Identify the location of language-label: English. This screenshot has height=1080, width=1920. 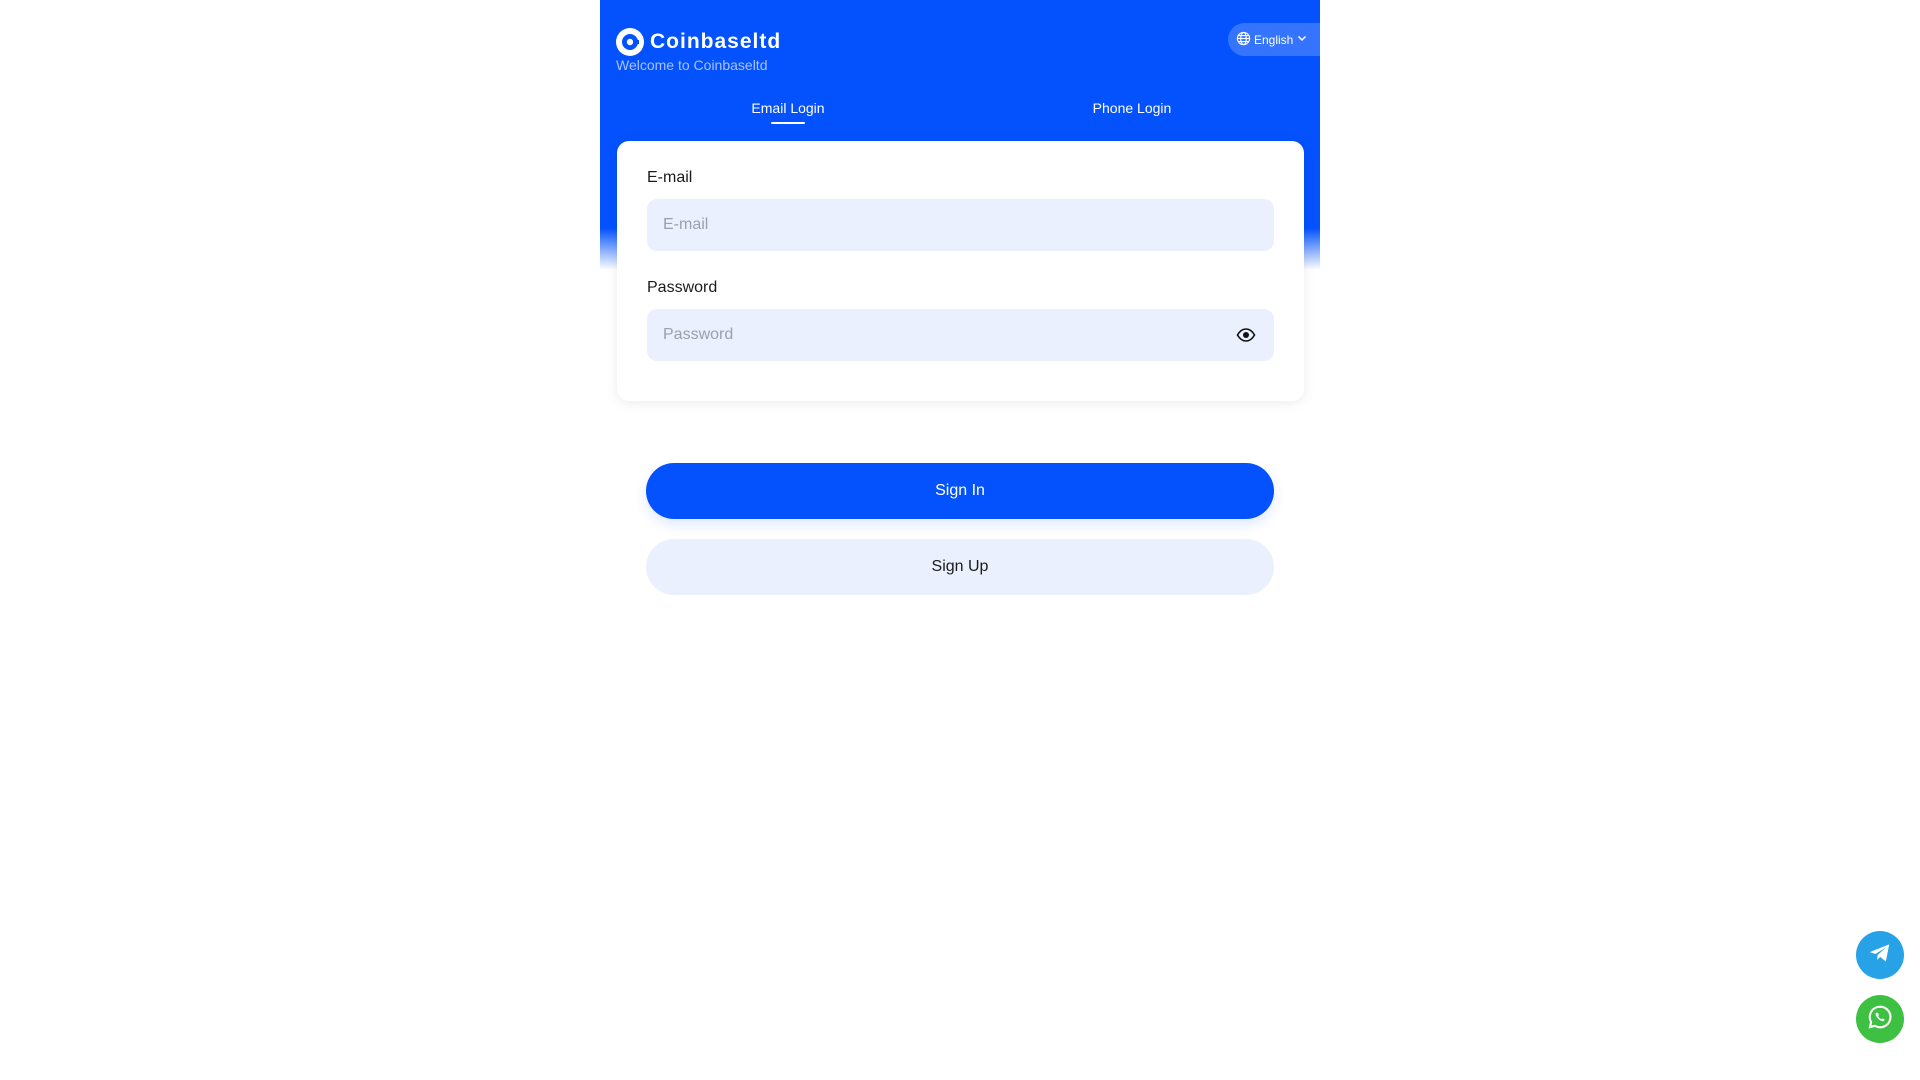
(1274, 39).